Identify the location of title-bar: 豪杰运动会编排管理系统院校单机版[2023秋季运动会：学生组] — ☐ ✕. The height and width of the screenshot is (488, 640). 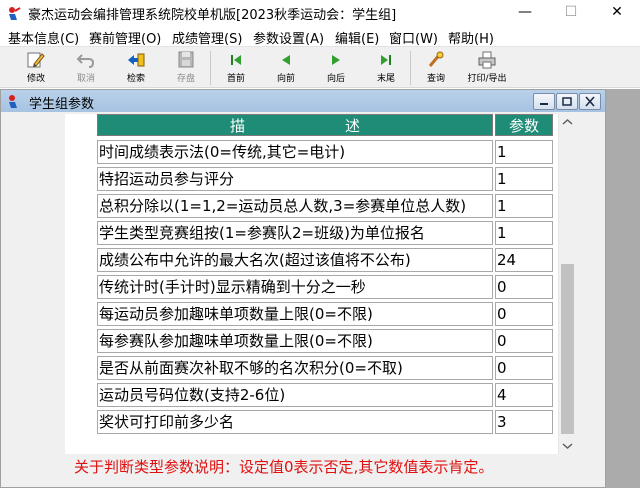
(320, 13).